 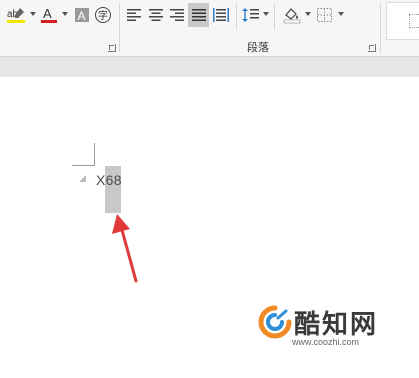 What do you see at coordinates (65, 14) in the screenshot?
I see `font-color-dropdown-caret` at bounding box center [65, 14].